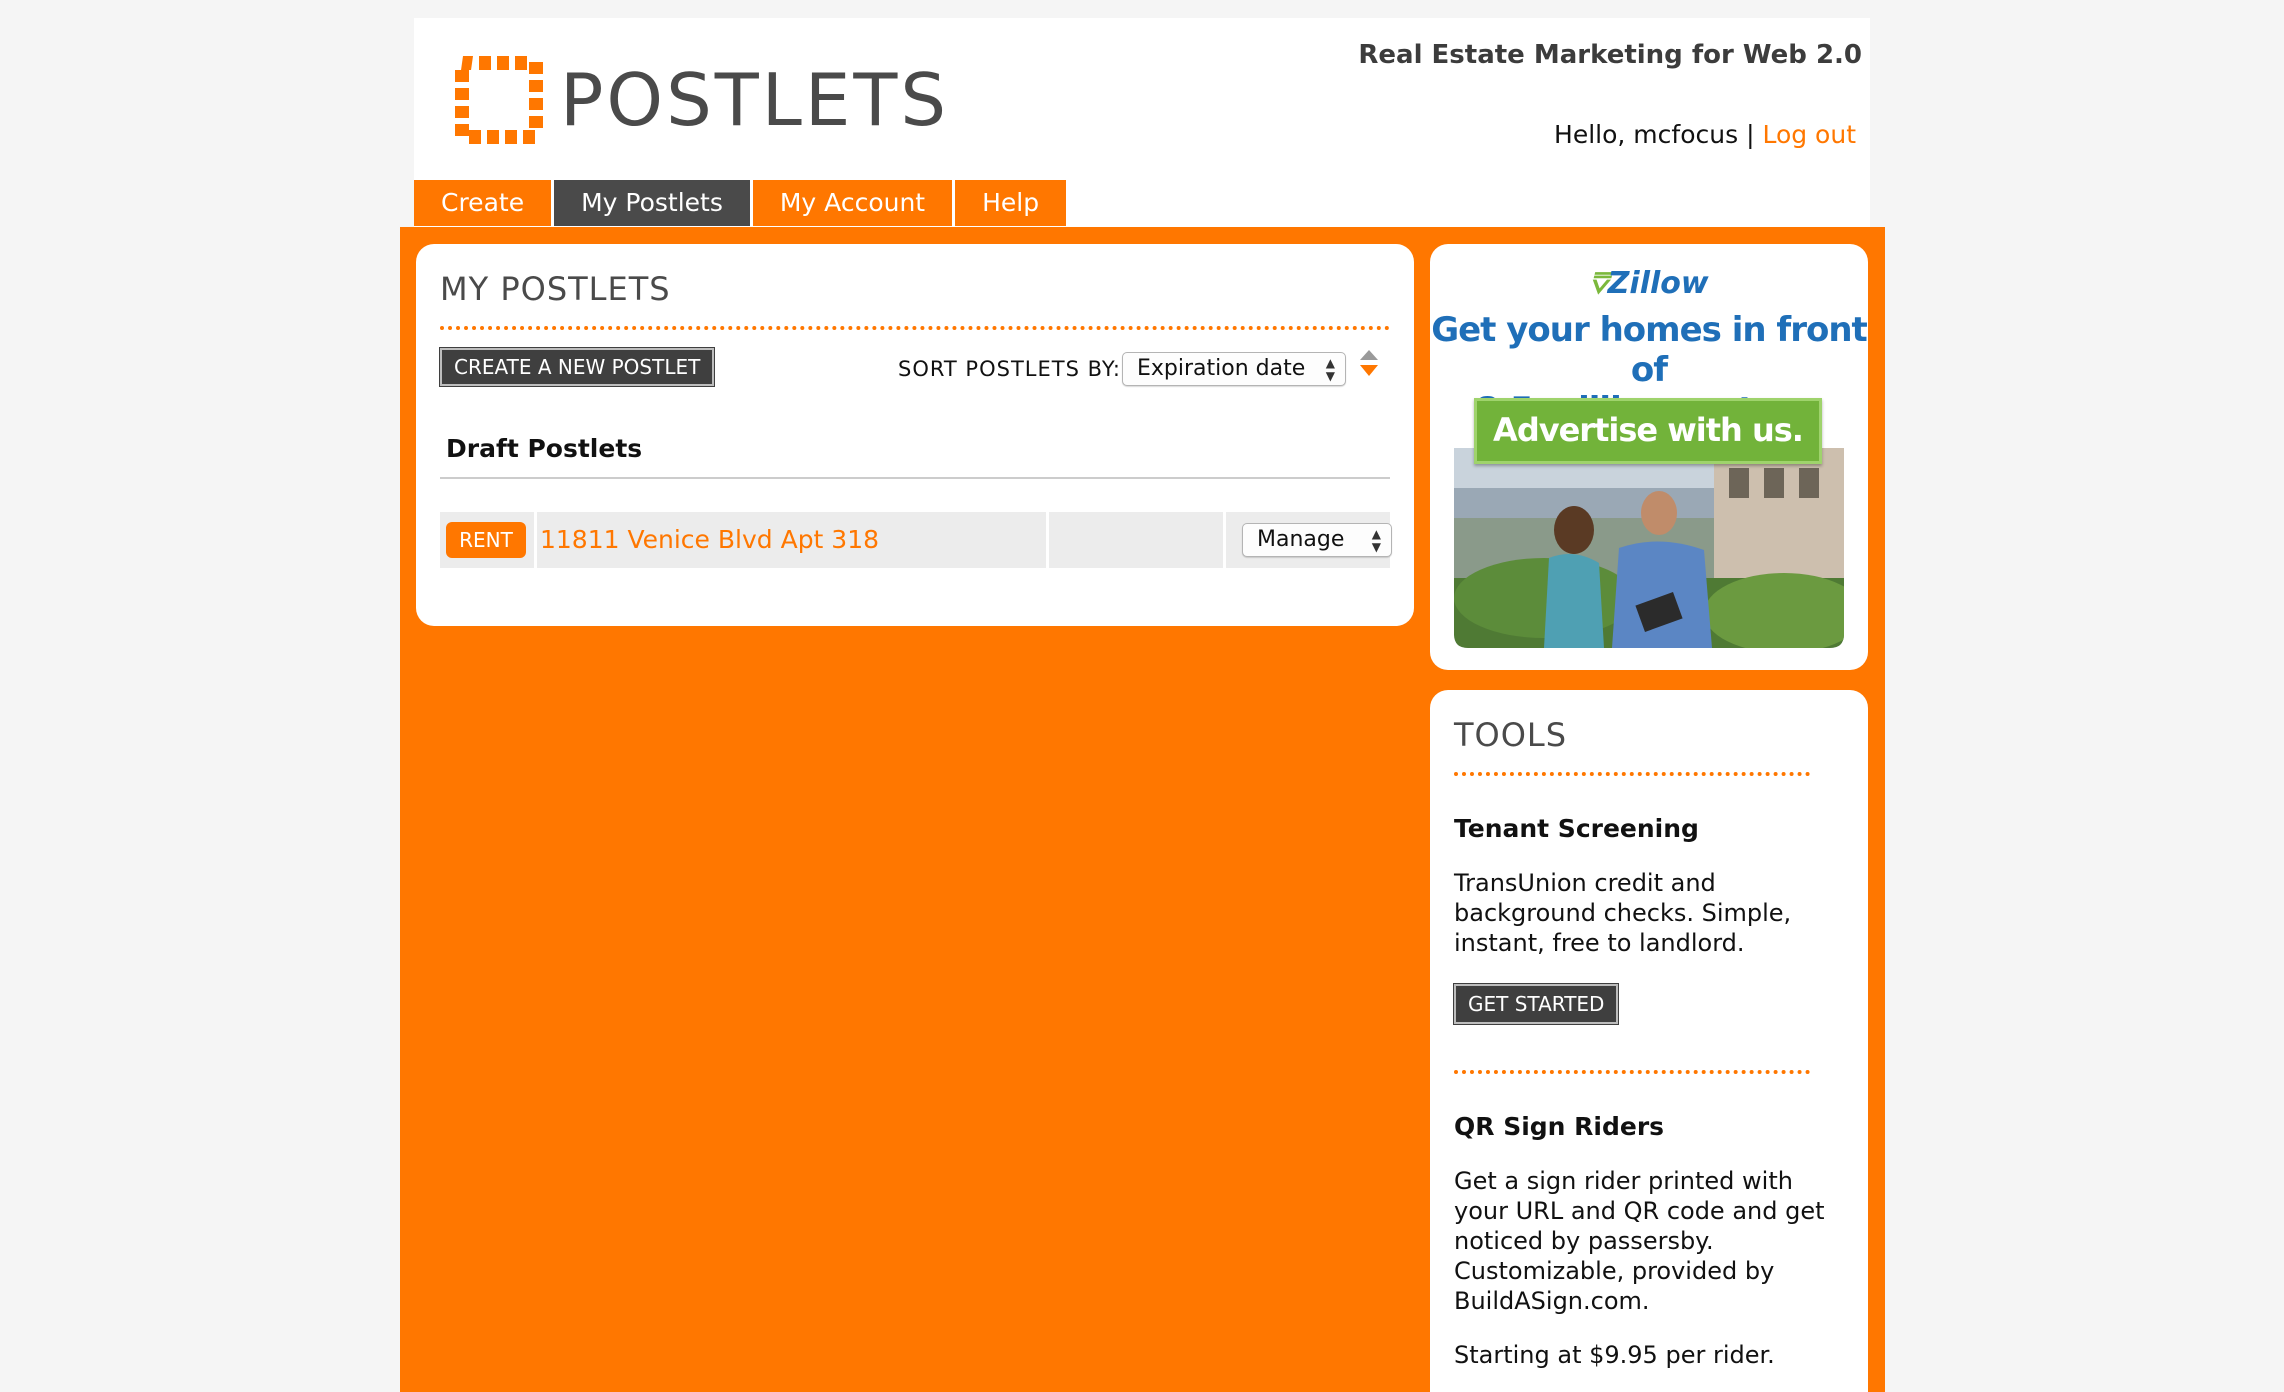  What do you see at coordinates (754, 100) in the screenshot?
I see `logo-wordmark: POSTLETS` at bounding box center [754, 100].